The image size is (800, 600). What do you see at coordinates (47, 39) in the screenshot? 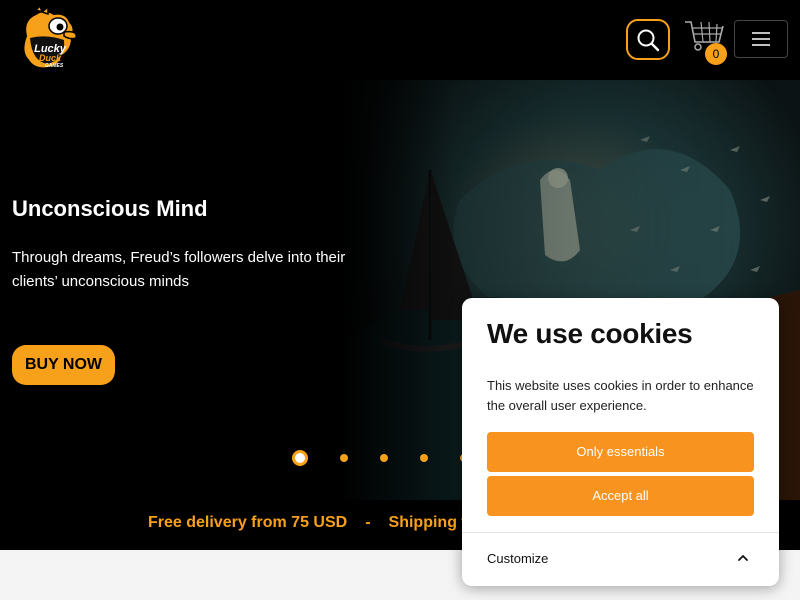
I see `lucky-duck-logo: Lucky Duck GAMES` at bounding box center [47, 39].